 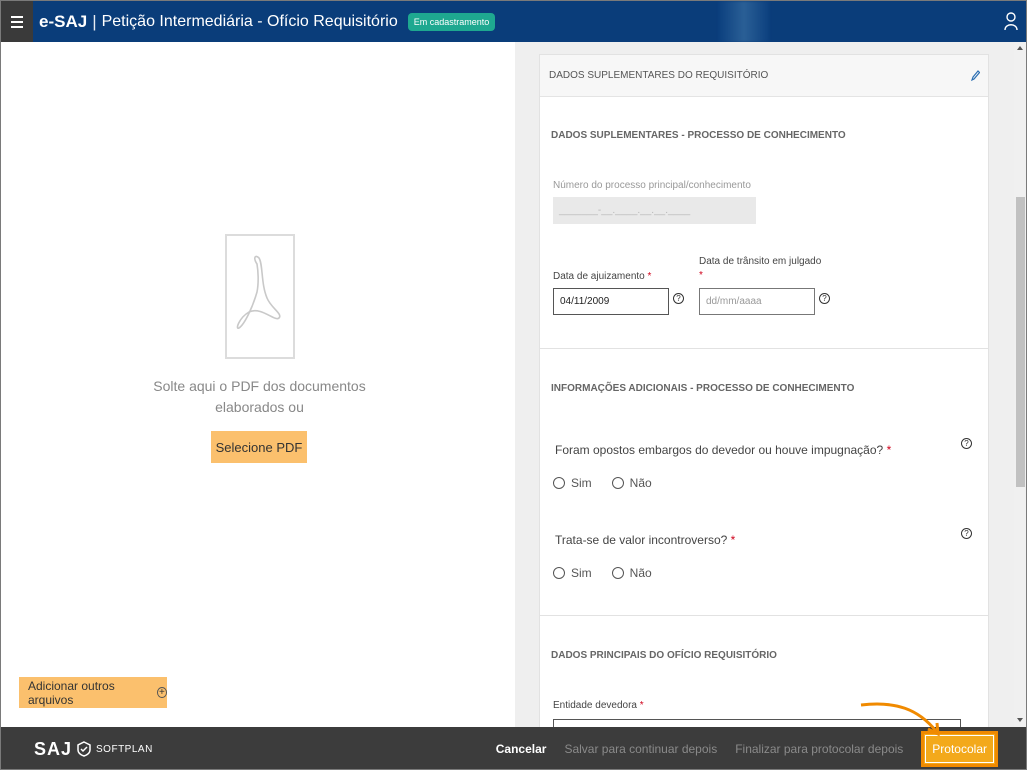 I want to click on entidade-label: Entidade devedora *, so click(x=598, y=705).